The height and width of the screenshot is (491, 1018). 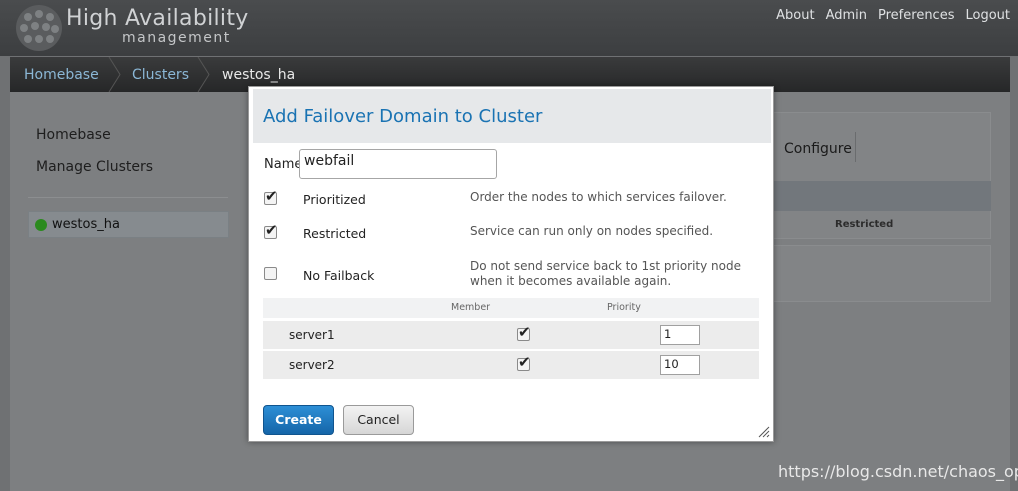 I want to click on app-title: High Availability, so click(x=157, y=18).